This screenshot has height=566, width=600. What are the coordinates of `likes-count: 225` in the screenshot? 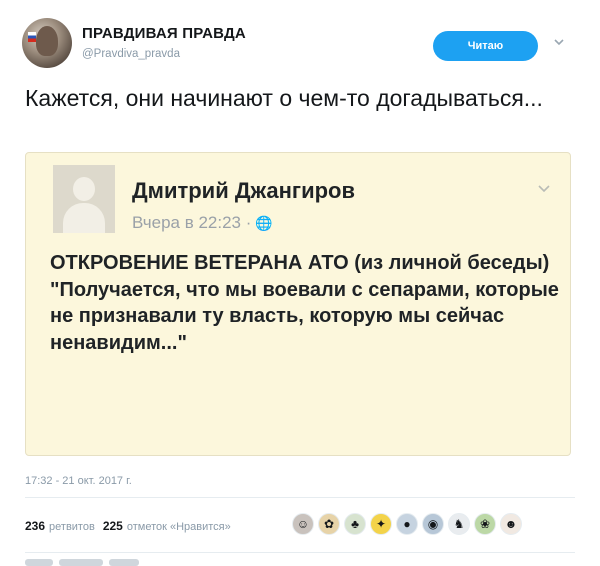 It's located at (112, 526).